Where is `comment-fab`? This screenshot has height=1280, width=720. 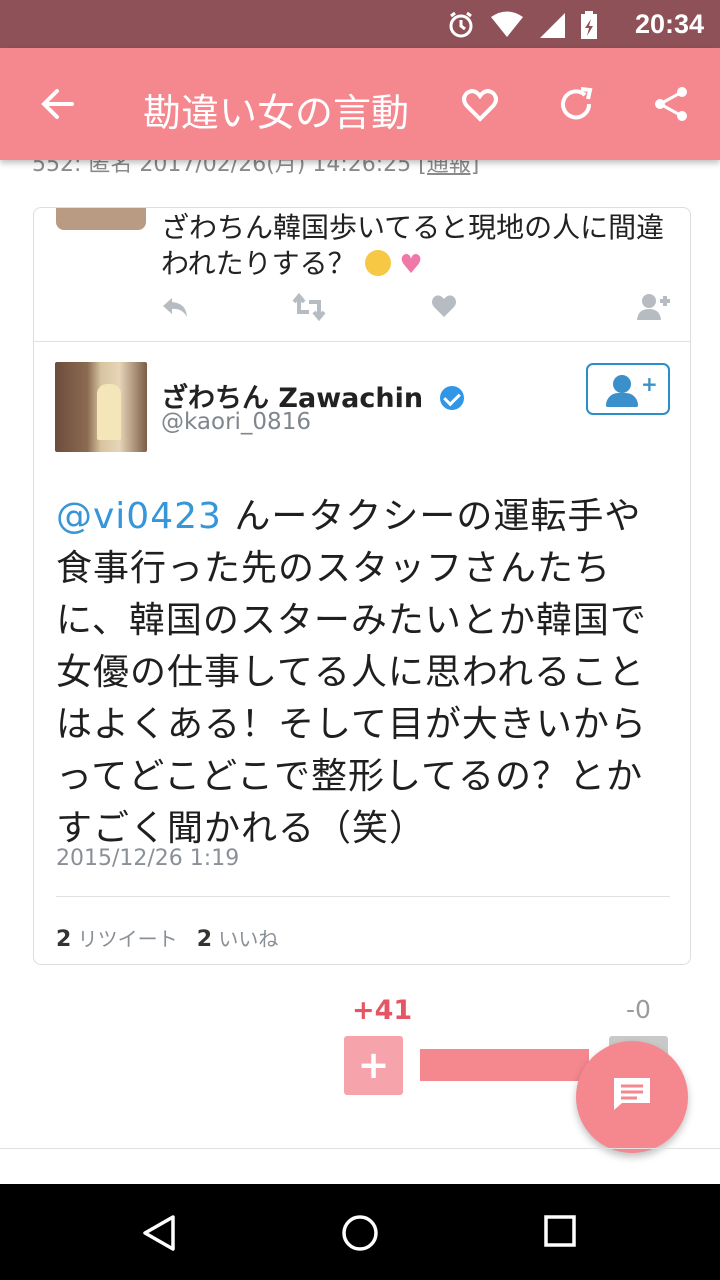
comment-fab is located at coordinates (632, 1097).